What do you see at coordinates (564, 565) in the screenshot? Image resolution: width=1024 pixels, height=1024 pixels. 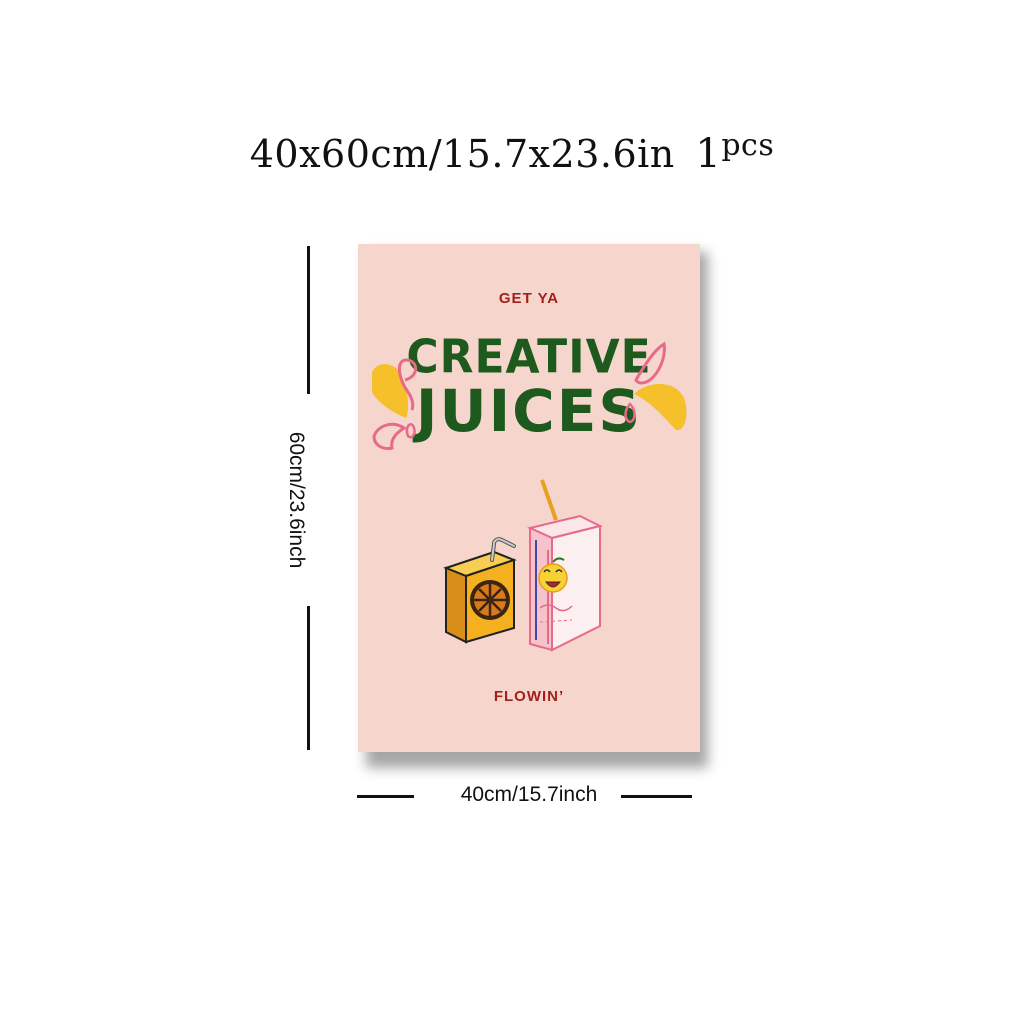 I see `pink-juice-carton-icon` at bounding box center [564, 565].